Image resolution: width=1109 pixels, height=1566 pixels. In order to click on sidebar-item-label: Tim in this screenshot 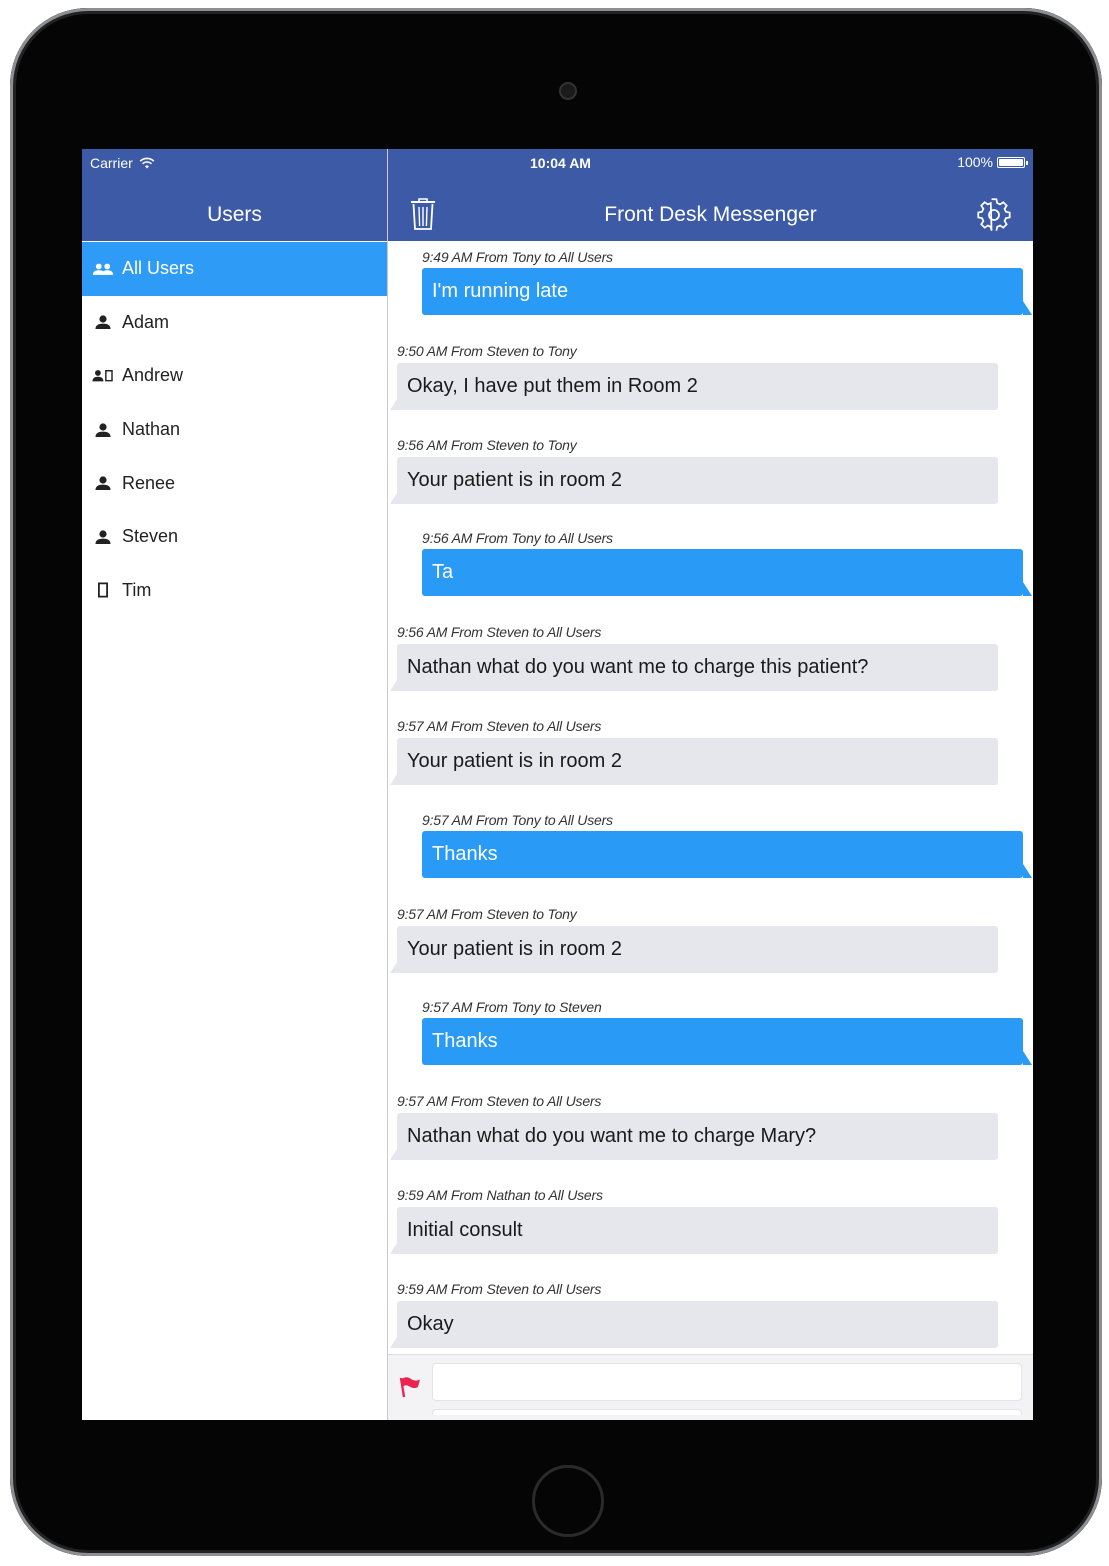, I will do `click(137, 589)`.